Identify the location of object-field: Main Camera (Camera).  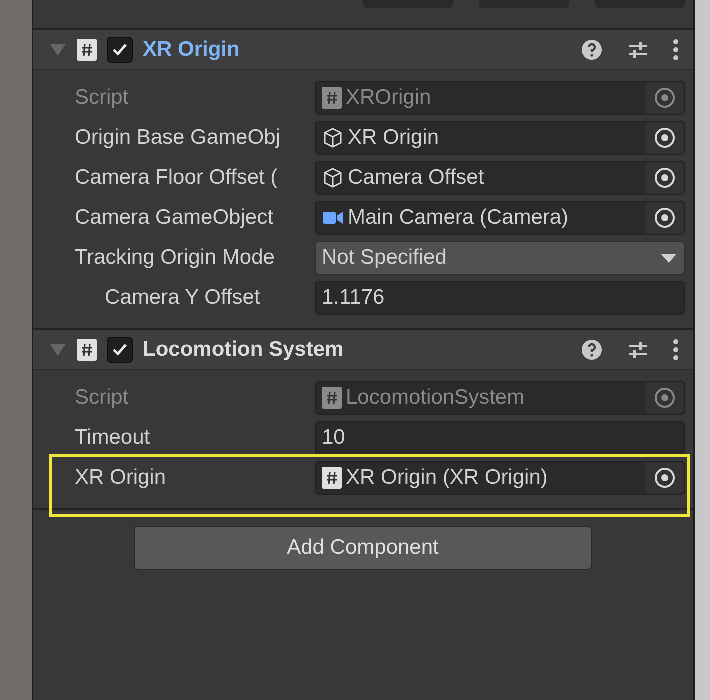
(500, 218).